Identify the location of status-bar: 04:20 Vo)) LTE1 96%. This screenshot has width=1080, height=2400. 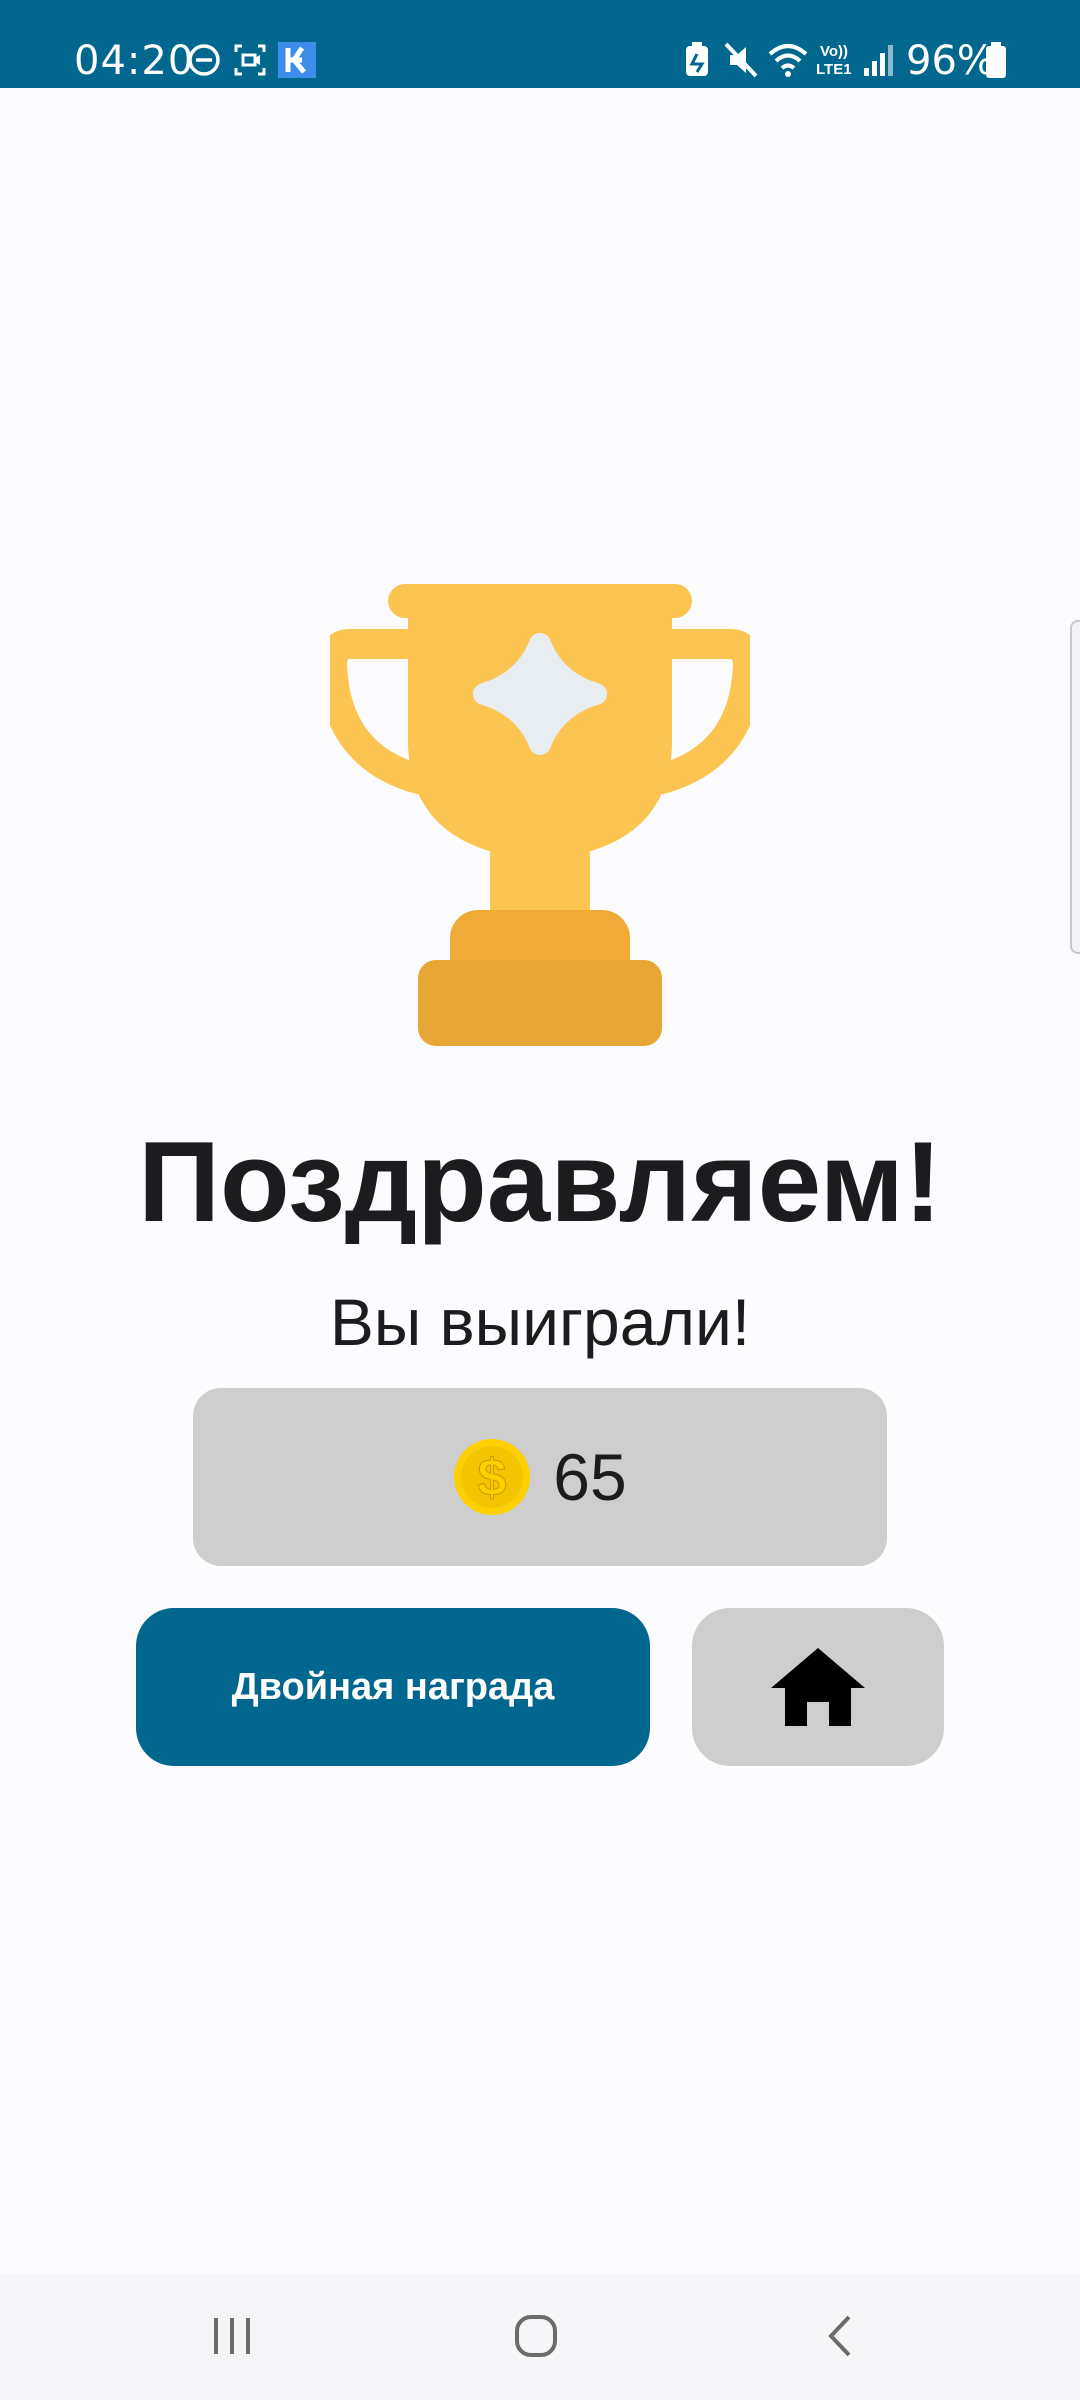
(540, 44).